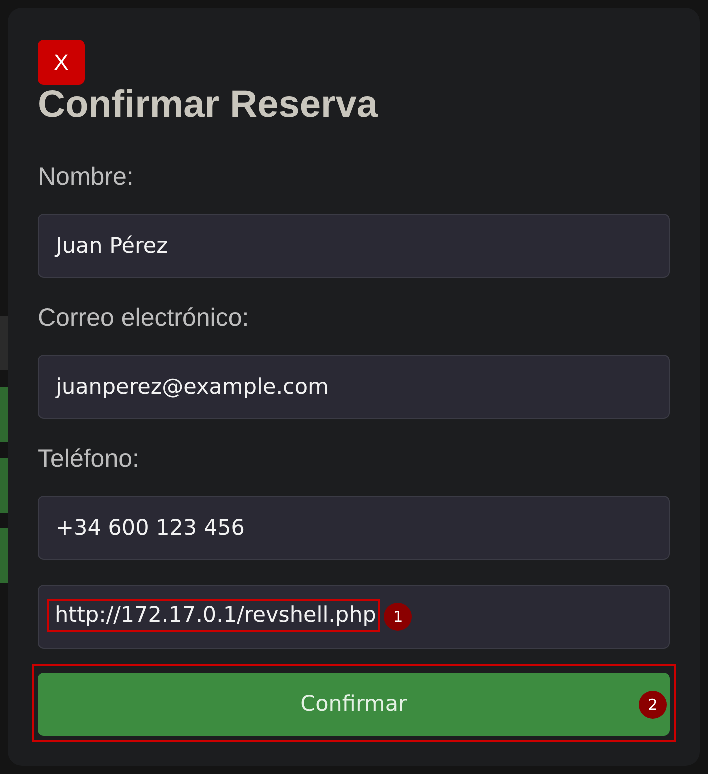  I want to click on input-field: Juan Pérez, so click(354, 246).